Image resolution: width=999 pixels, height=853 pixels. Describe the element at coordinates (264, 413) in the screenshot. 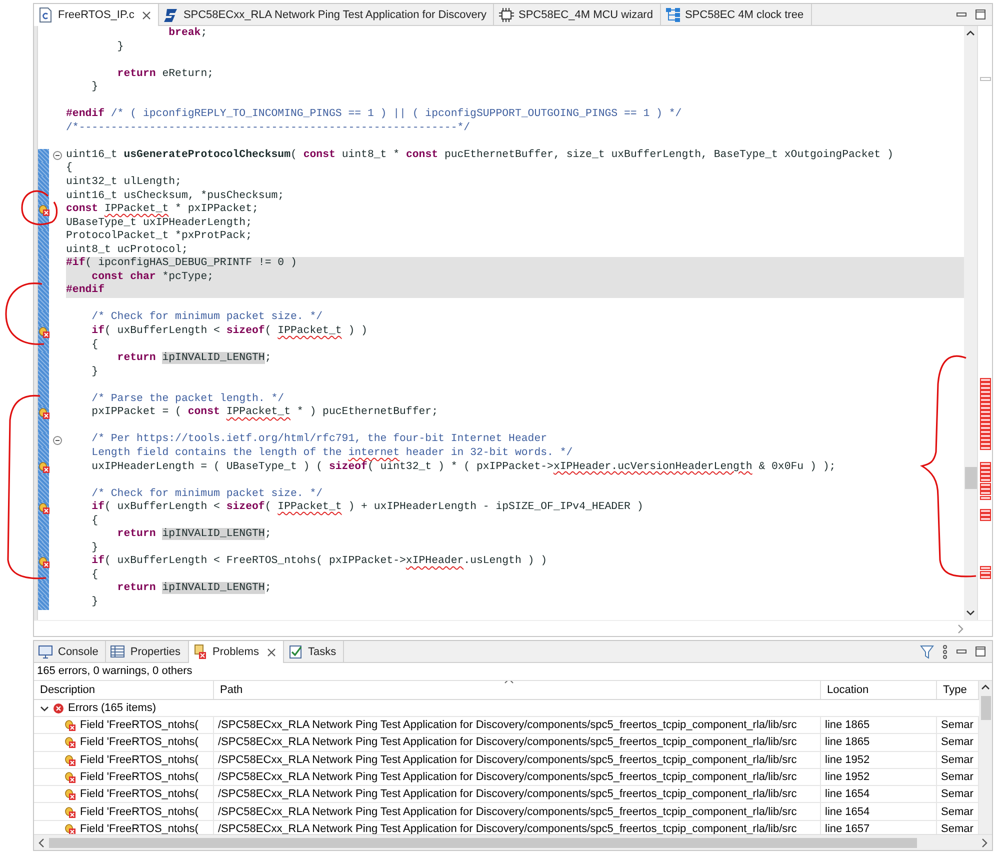

I see `code-line: pxIPPacket = ( const IPPacket_t * ) pucEthernetBuffer;` at that location.